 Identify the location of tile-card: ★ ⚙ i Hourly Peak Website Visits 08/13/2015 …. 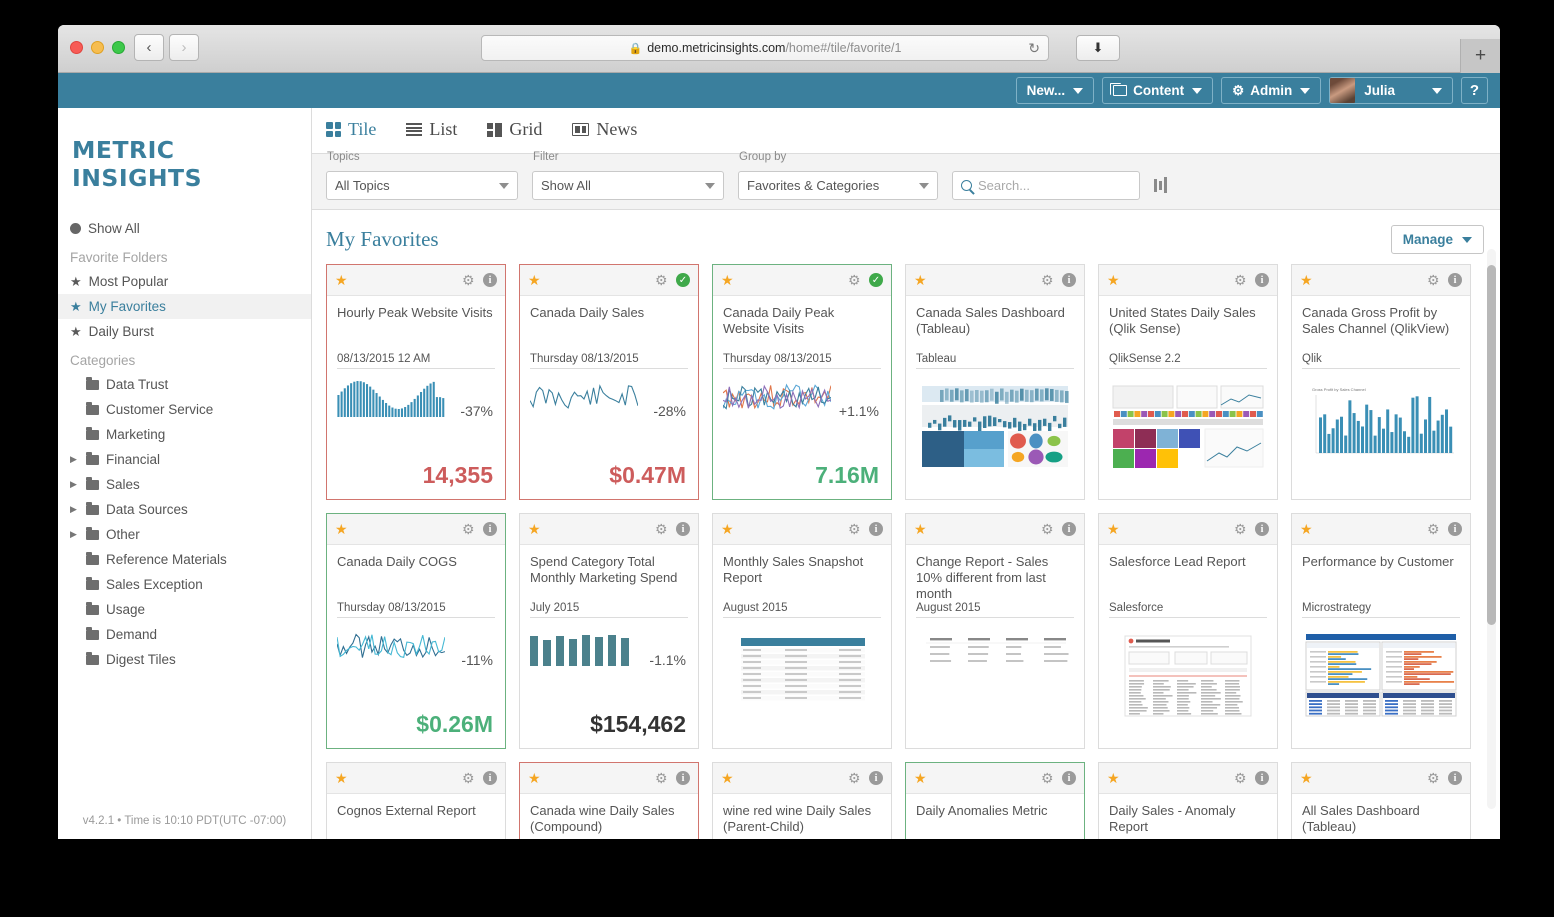
(416, 382).